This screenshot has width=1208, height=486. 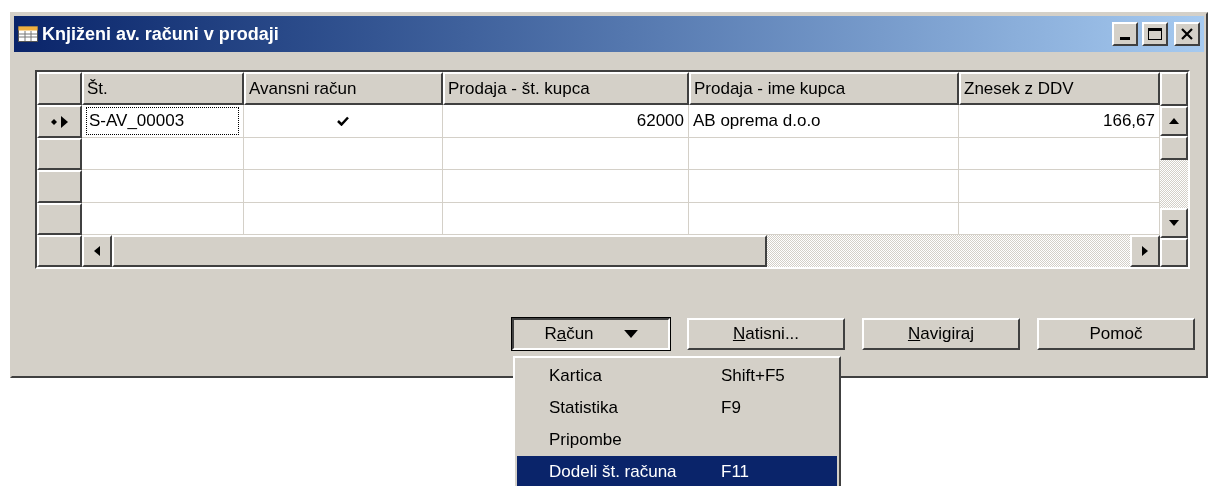 What do you see at coordinates (824, 121) in the screenshot?
I see `table-cell: AB oprema d.o.o` at bounding box center [824, 121].